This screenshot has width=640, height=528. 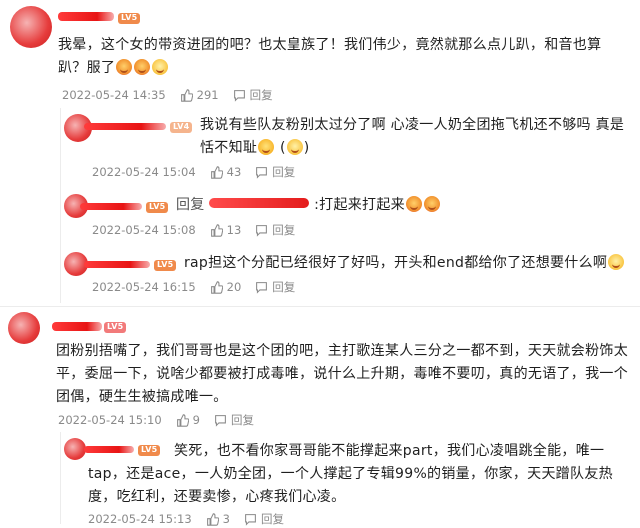 I want to click on like-button: 43, so click(x=226, y=172).